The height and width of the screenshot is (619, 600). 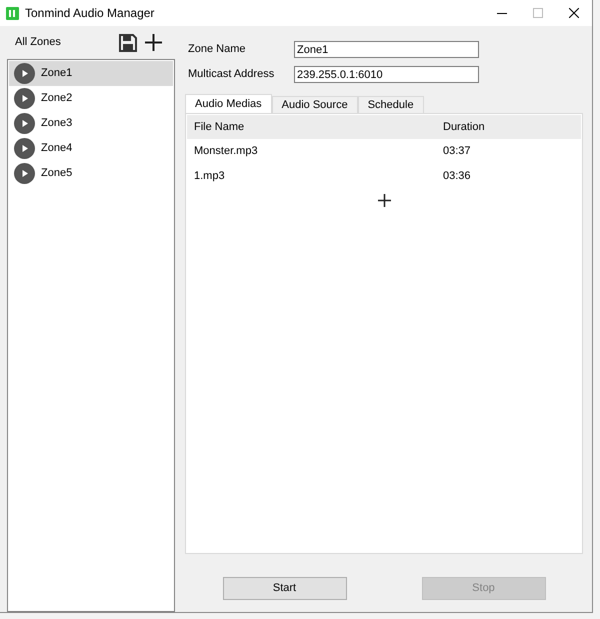 What do you see at coordinates (91, 98) in the screenshot?
I see `zone-item: Zone2` at bounding box center [91, 98].